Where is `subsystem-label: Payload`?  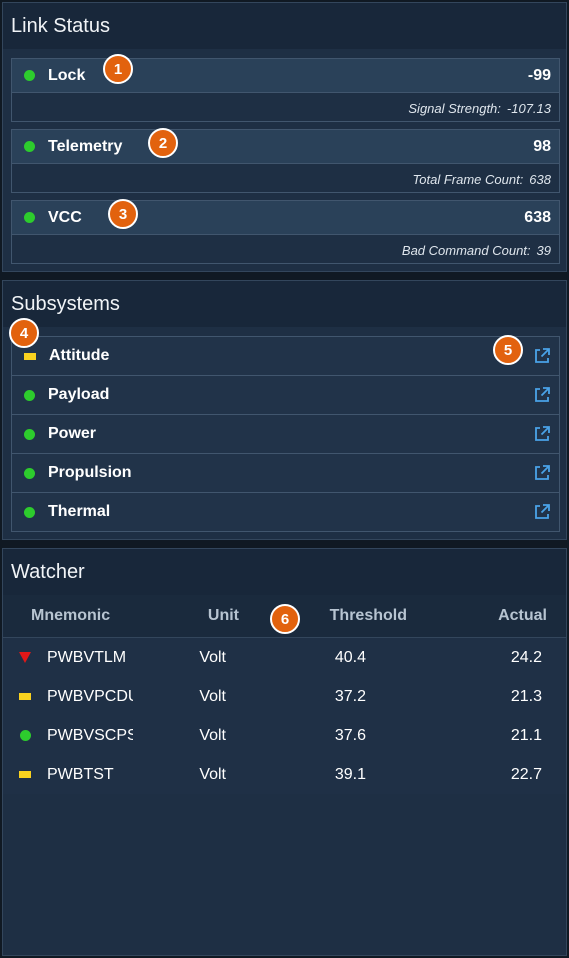 subsystem-label: Payload is located at coordinates (79, 394).